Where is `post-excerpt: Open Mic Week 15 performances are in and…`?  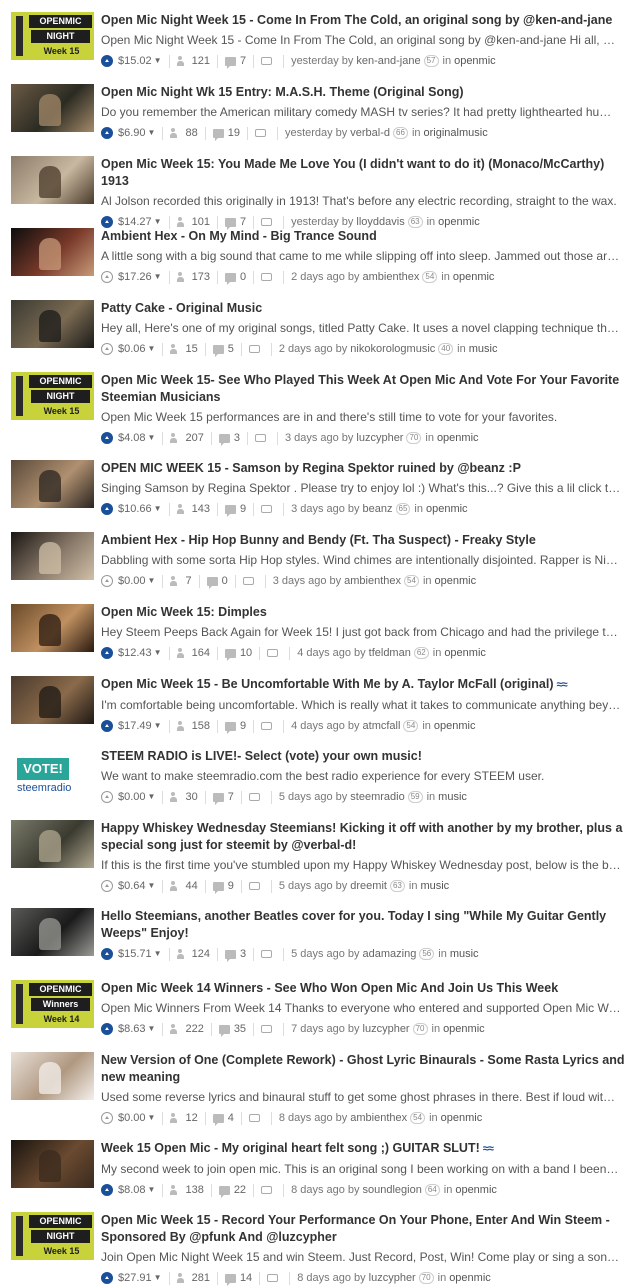 post-excerpt: Open Mic Week 15 performances are in and… is located at coordinates (361, 417).